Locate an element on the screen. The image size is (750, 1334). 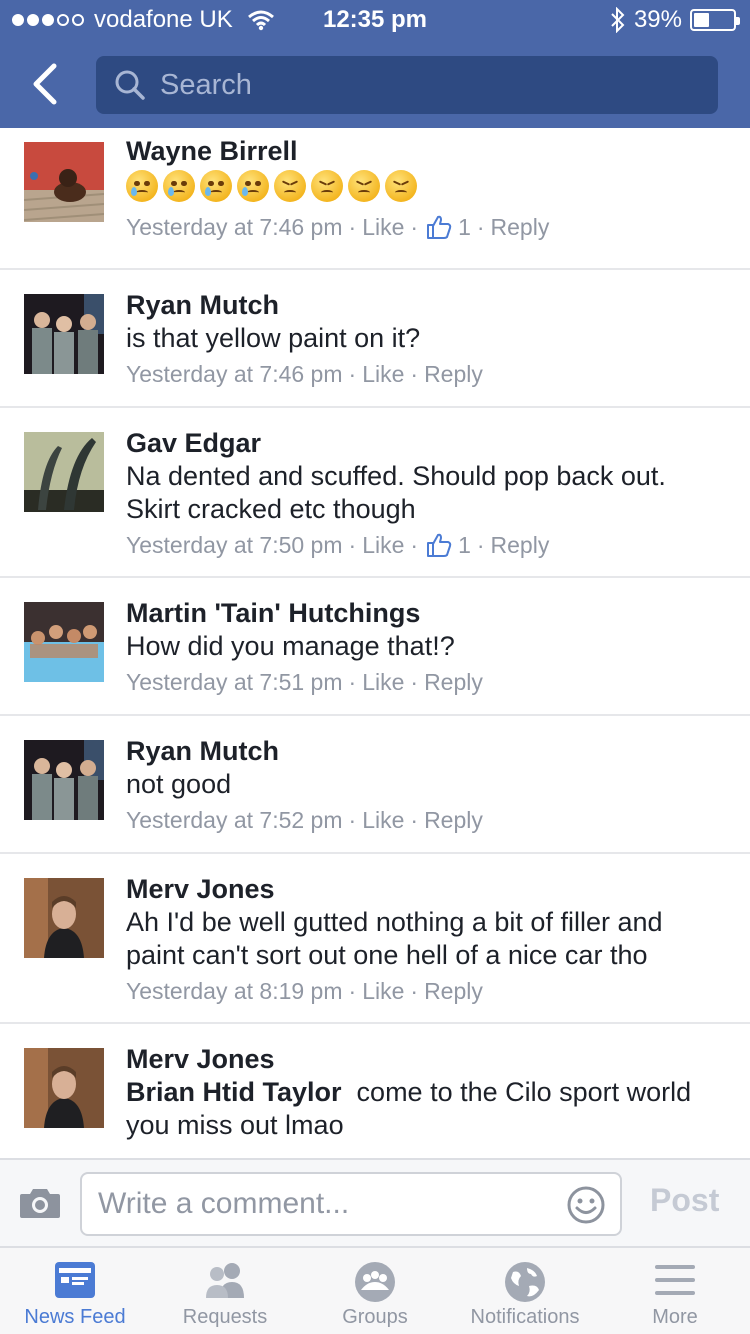
globe-icon is located at coordinates (525, 1282).